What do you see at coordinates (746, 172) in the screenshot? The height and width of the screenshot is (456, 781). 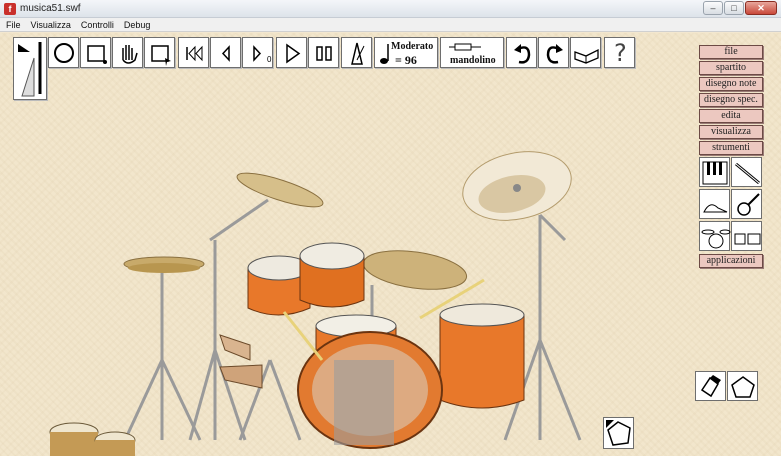 I see `flute-icon` at bounding box center [746, 172].